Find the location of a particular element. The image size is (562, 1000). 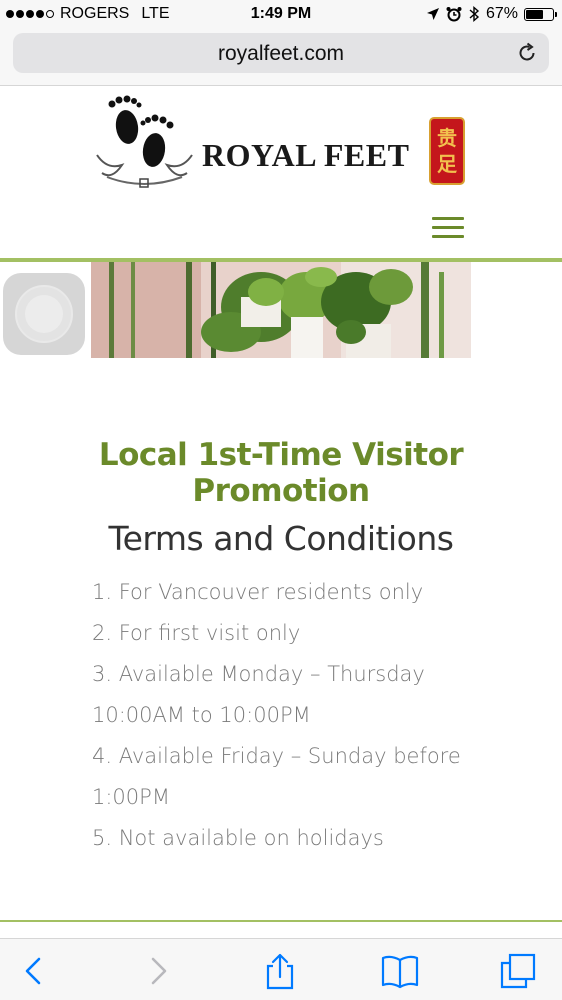

assistive-touch-button is located at coordinates (44, 314).